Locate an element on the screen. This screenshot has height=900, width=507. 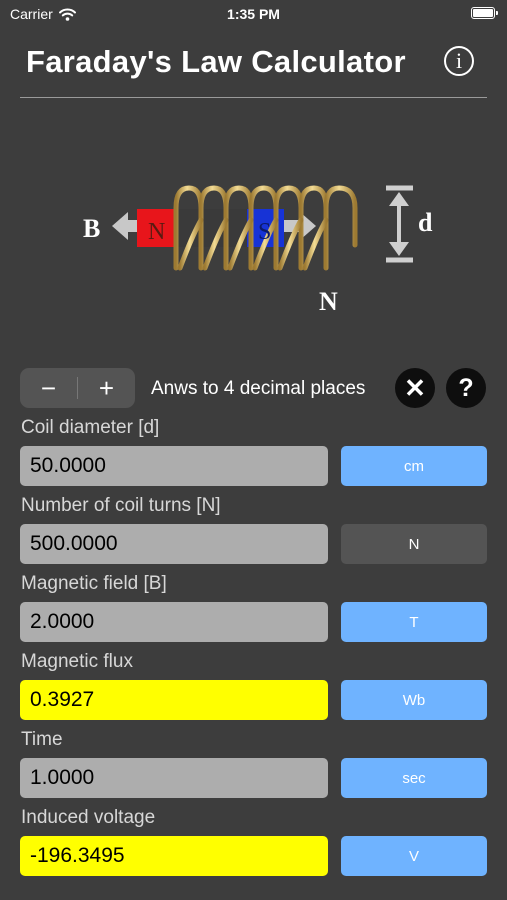
magnetic-flux-result: 0.3927 is located at coordinates (174, 700).